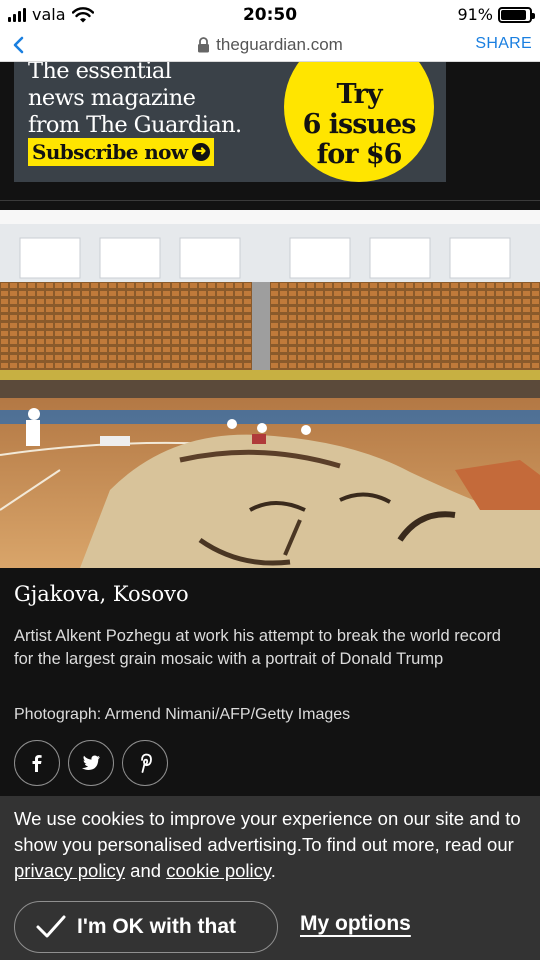 This screenshot has height=960, width=540. Describe the element at coordinates (273, 870) in the screenshot. I see `cookie-text-end: .` at that location.